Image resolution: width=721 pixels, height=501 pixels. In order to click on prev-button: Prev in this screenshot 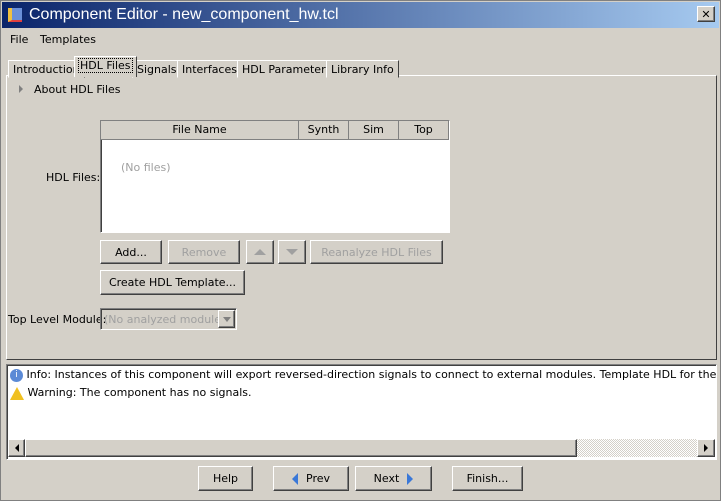, I will do `click(311, 478)`.